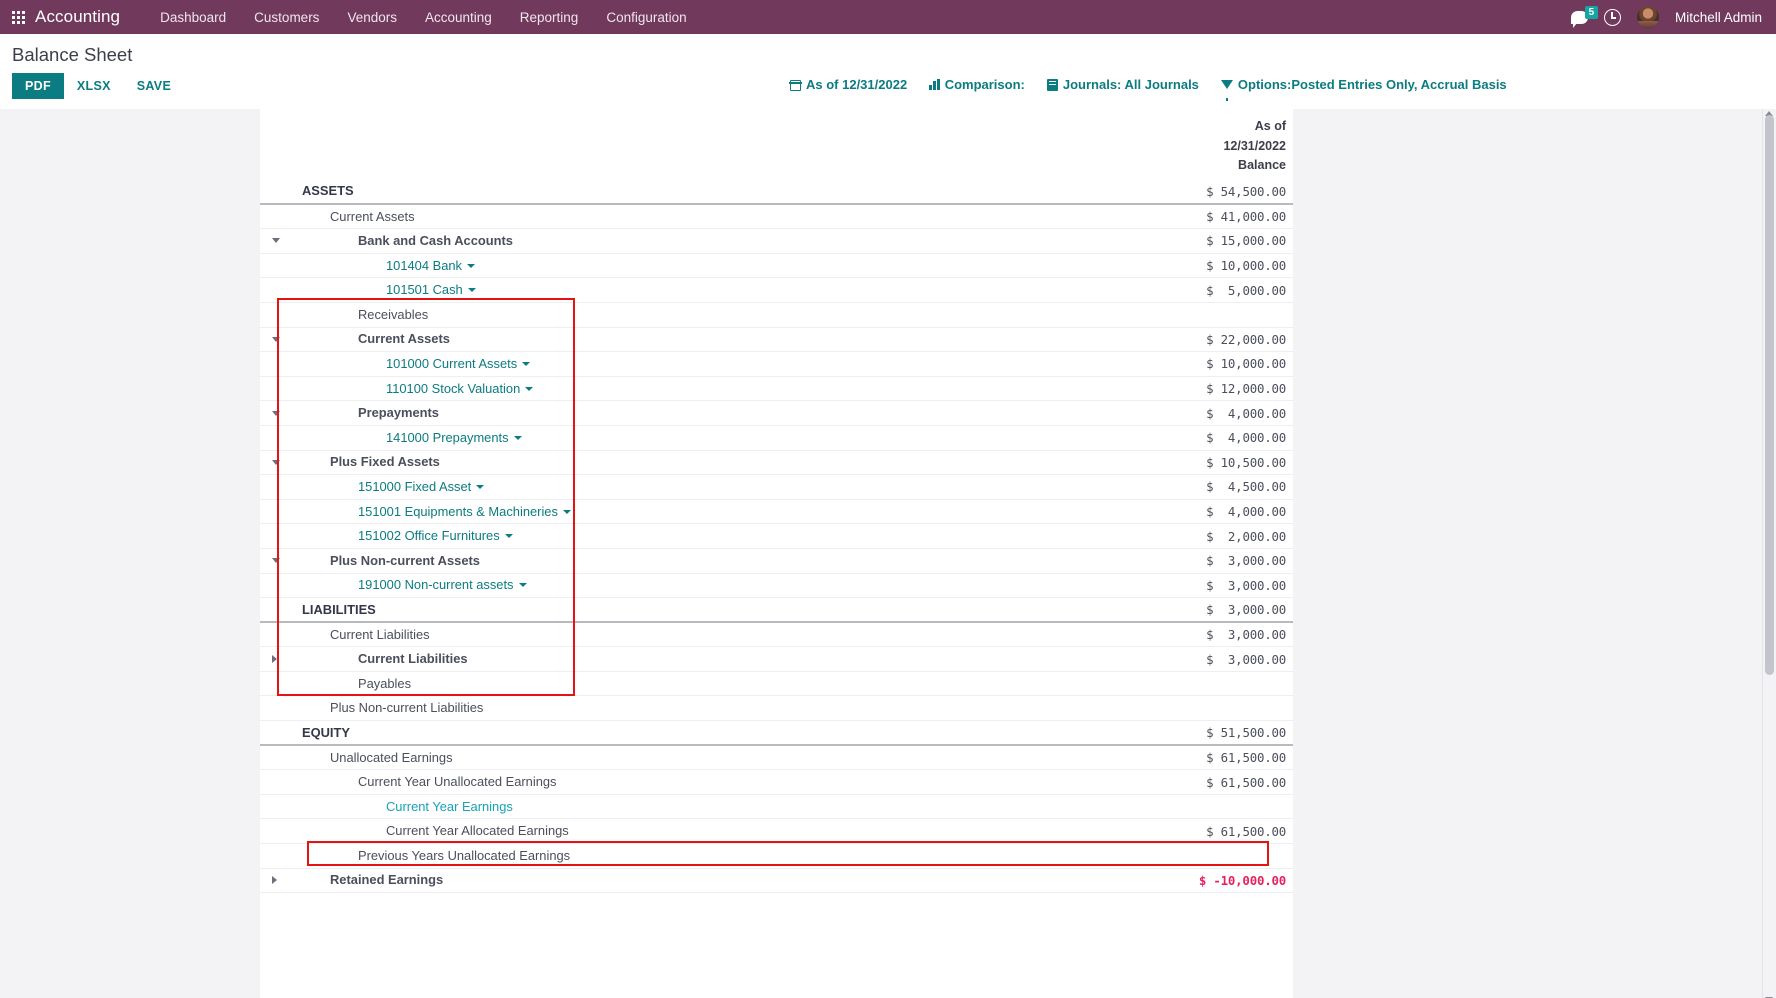  I want to click on row-label: Prepayments, so click(398, 413).